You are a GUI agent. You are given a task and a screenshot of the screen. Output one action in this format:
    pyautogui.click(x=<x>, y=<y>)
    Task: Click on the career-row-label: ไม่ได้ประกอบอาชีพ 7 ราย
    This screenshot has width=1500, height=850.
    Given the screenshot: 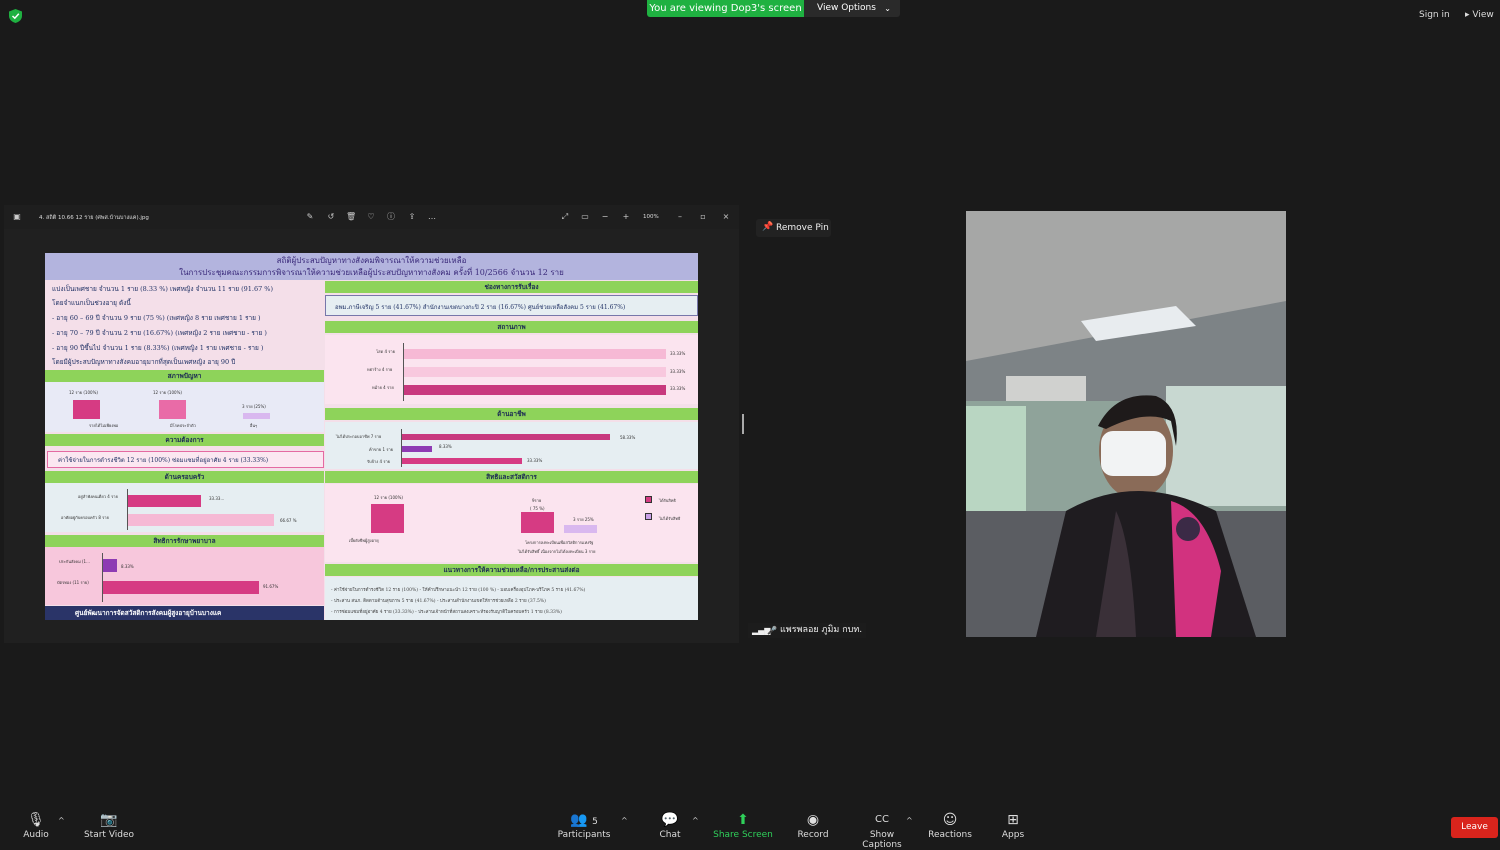 What is the action you would take?
    pyautogui.click(x=359, y=436)
    